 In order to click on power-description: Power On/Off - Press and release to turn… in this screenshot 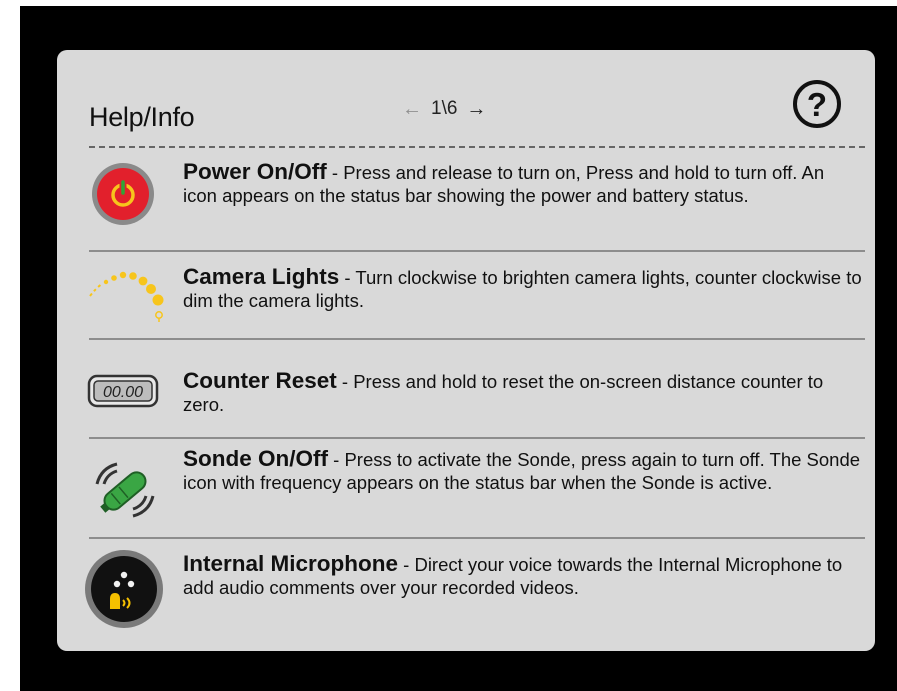, I will do `click(523, 183)`.